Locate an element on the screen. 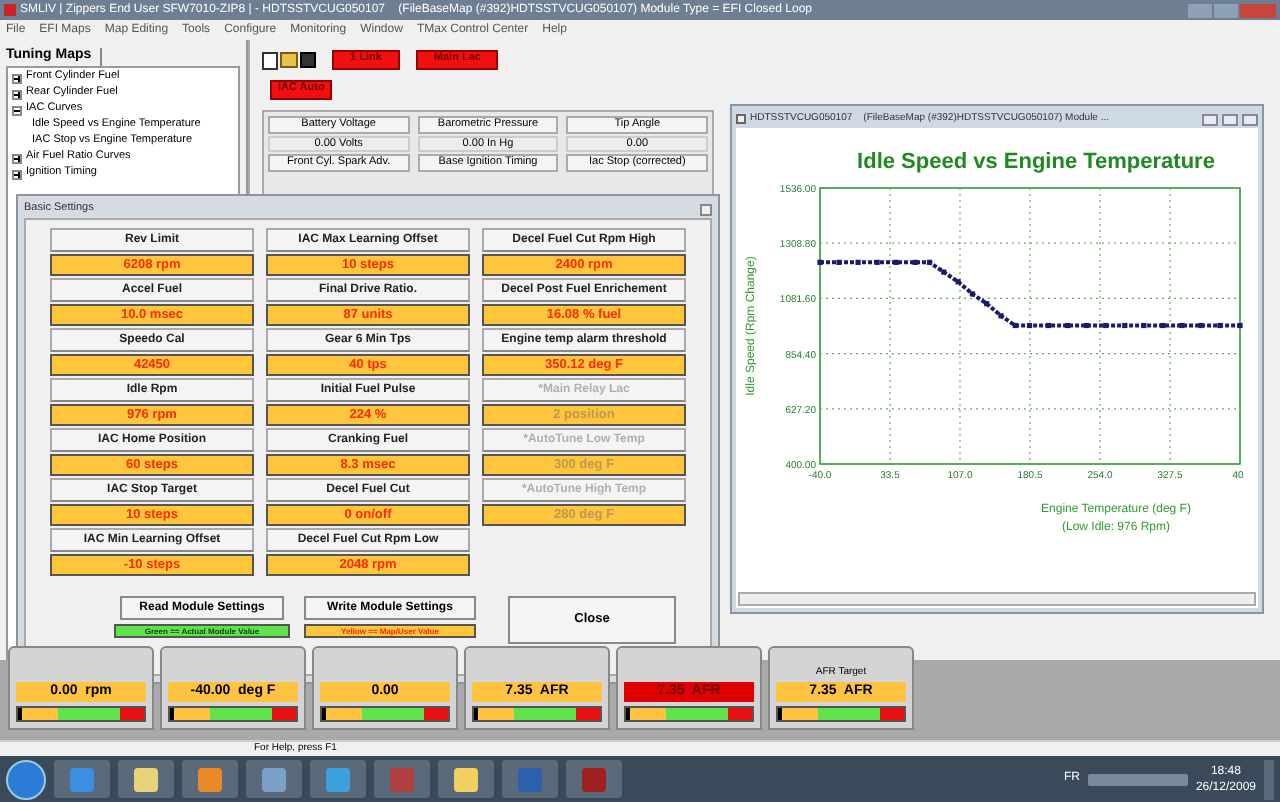  chart-title: Idle Speed vs Engine Temperature is located at coordinates (1036, 162).